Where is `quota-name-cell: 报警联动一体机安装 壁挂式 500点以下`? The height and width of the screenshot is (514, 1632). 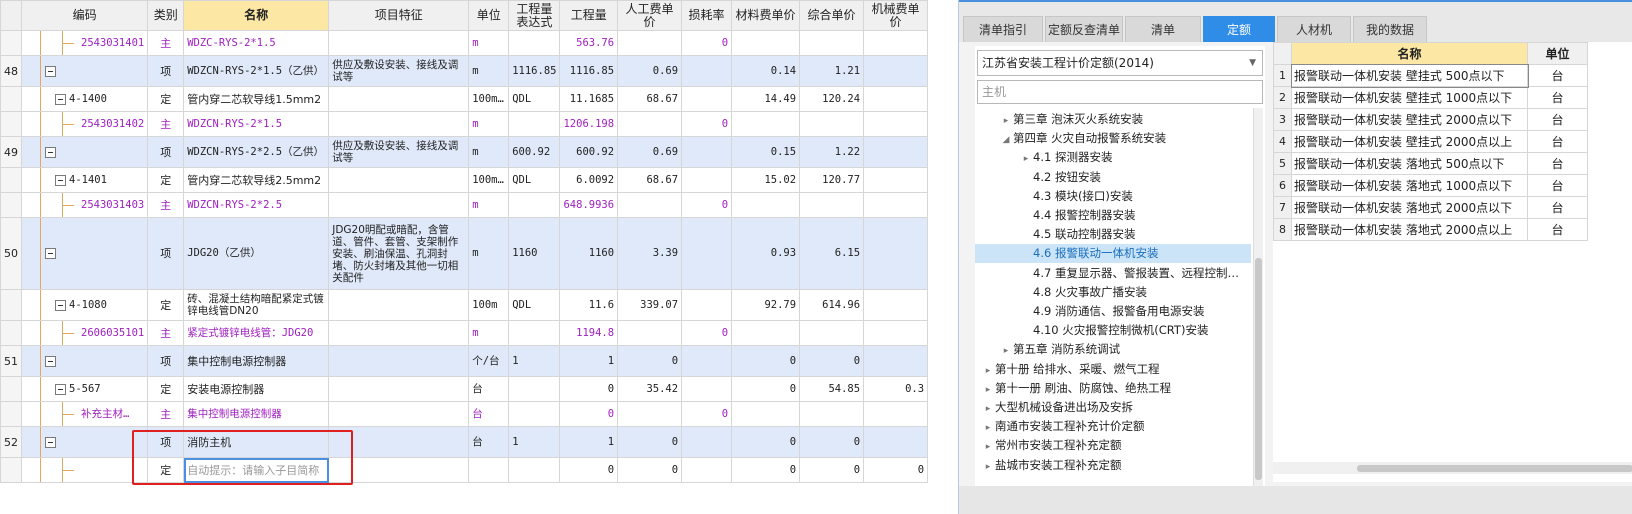
quota-name-cell: 报警联动一体机安装 壁挂式 500点以下 is located at coordinates (1409, 75).